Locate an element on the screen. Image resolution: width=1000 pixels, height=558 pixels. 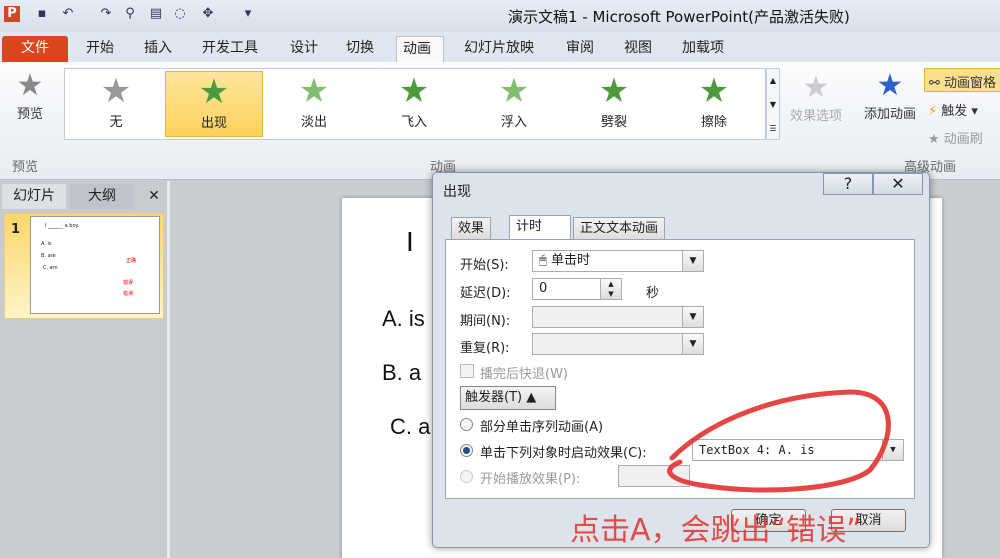
annotation-text: 点击A，会跳出“错误” is located at coordinates (716, 530).